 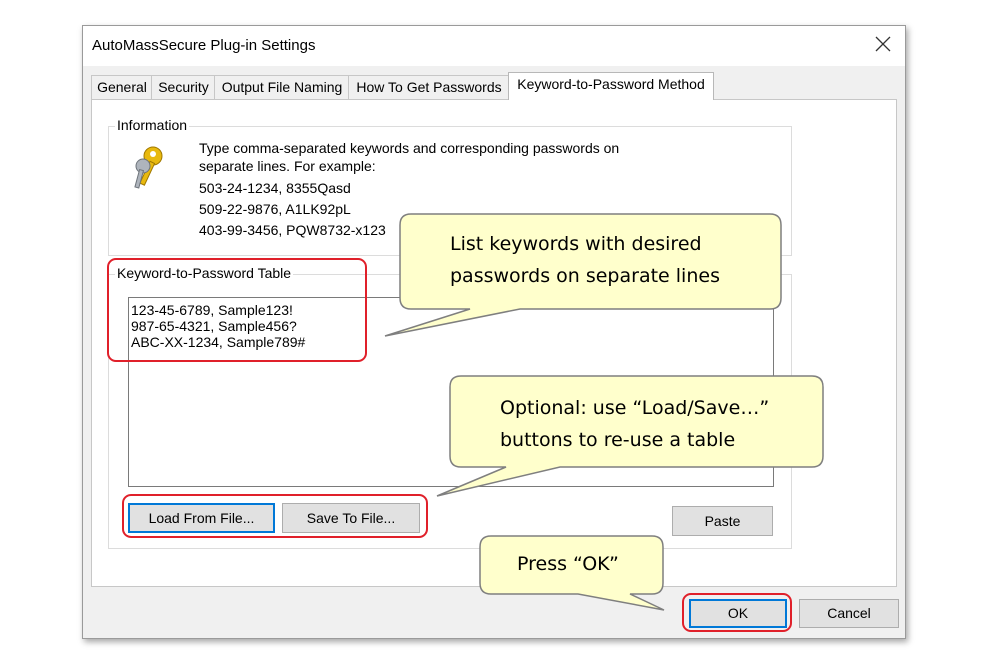 What do you see at coordinates (576, 244) in the screenshot?
I see `callout-line: List keywords with desired` at bounding box center [576, 244].